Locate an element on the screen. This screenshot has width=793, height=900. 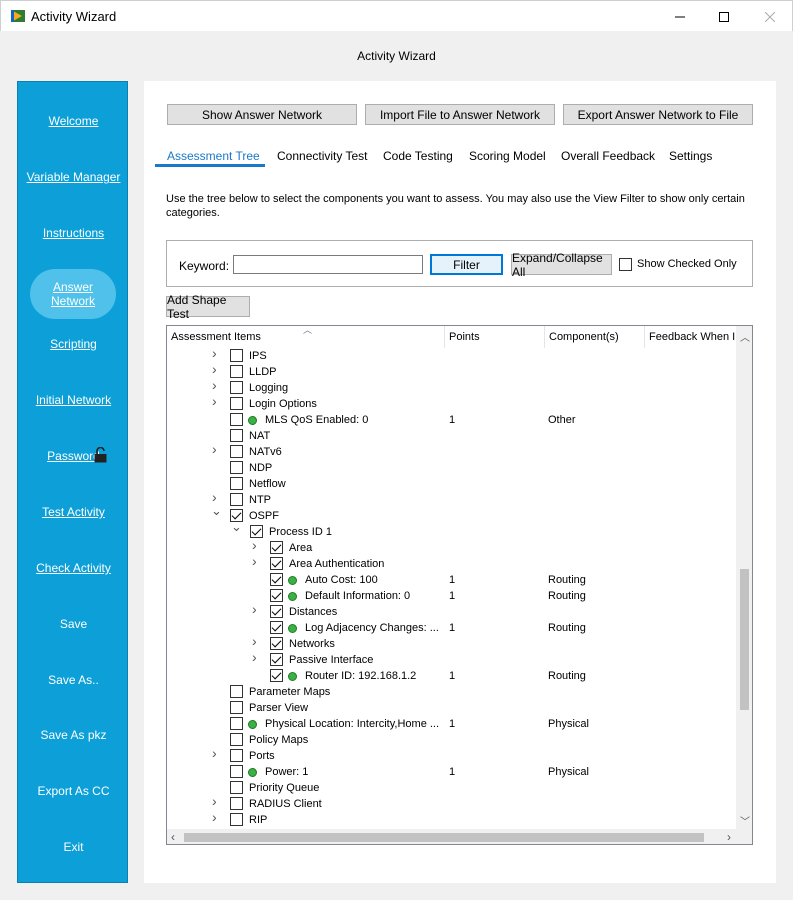
tree-row: Priority Queue is located at coordinates (452, 788).